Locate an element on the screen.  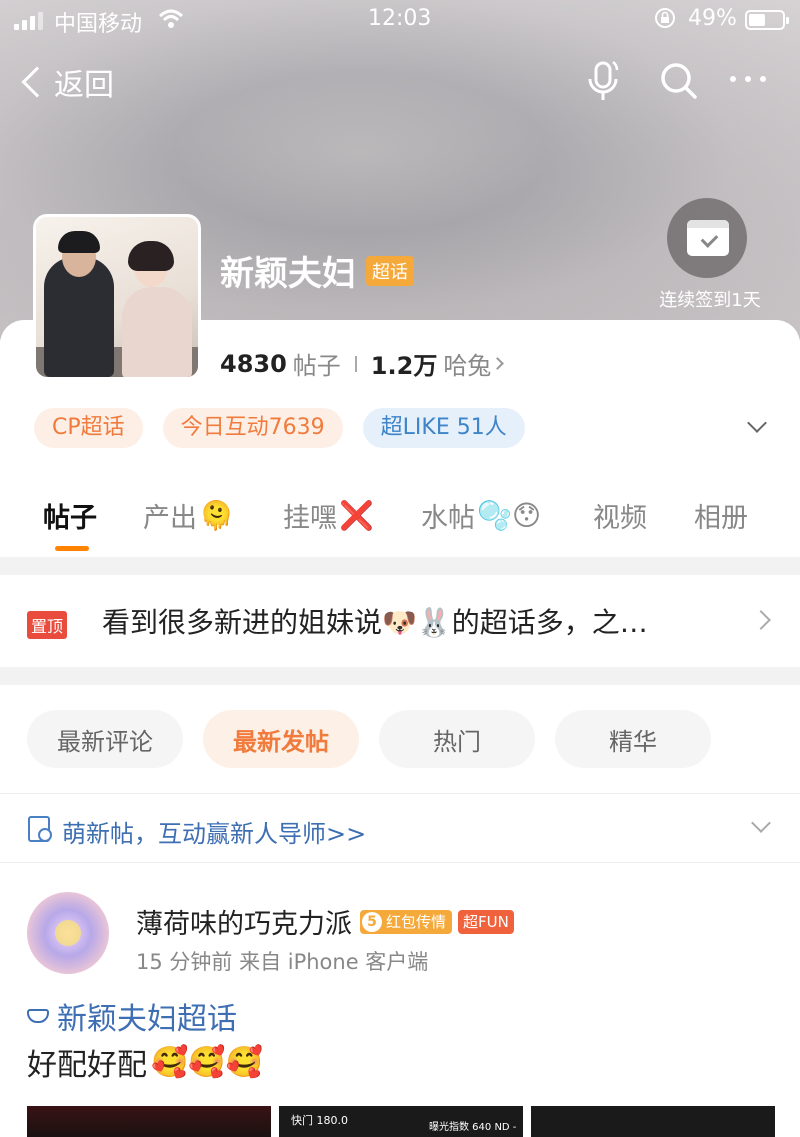
bubbles-icon: 🫧😯 is located at coordinates (509, 515).